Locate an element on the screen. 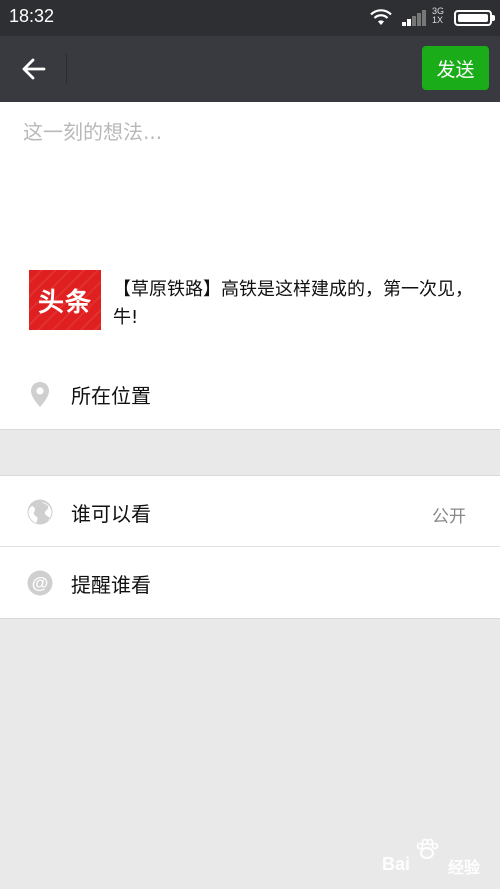 Image resolution: width=500 pixels, height=889 pixels. paw-icon is located at coordinates (427, 848).